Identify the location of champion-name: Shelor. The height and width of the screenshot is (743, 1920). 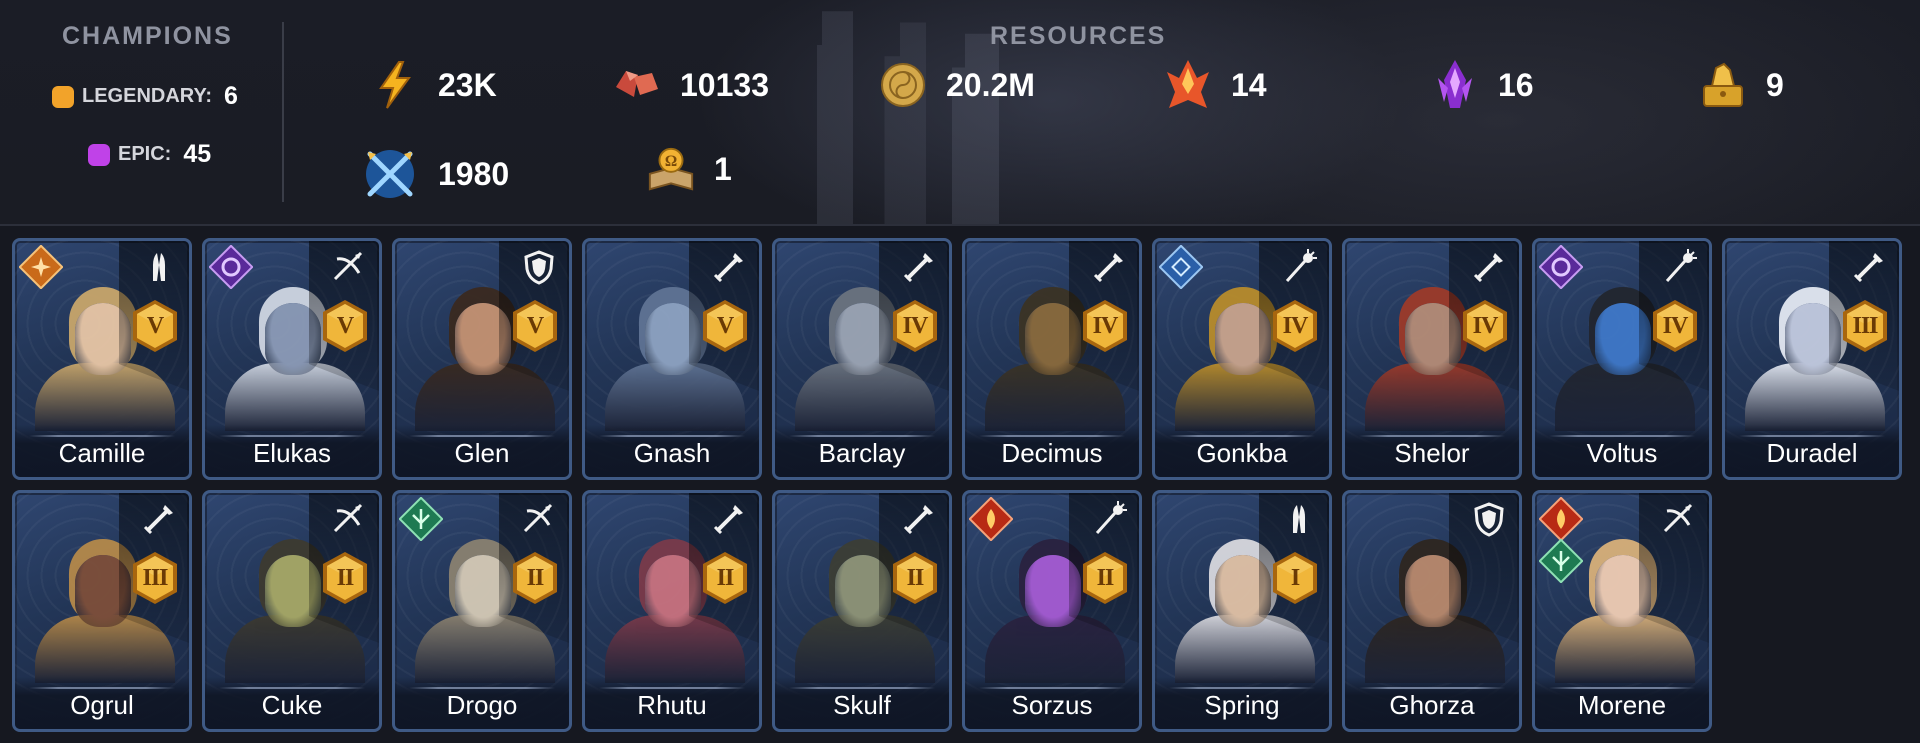
(1432, 453).